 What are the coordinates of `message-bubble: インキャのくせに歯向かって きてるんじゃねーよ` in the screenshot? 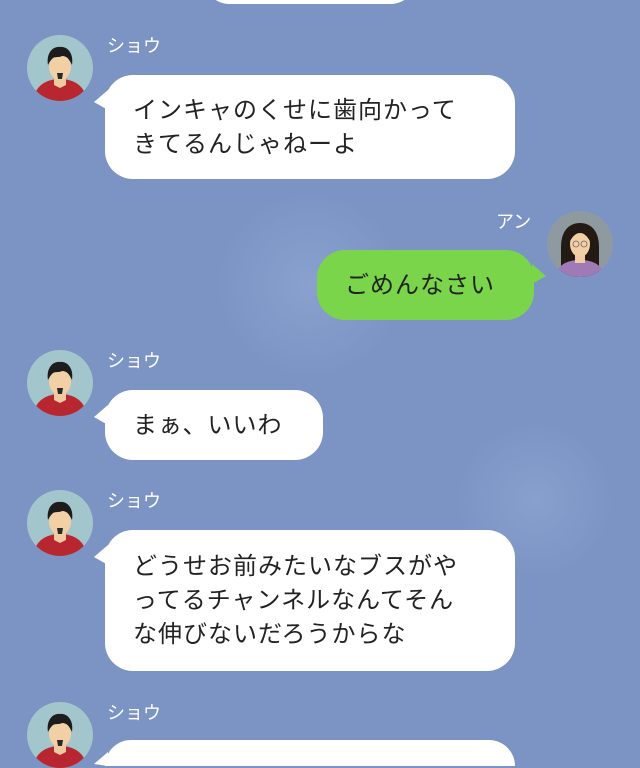 It's located at (310, 127).